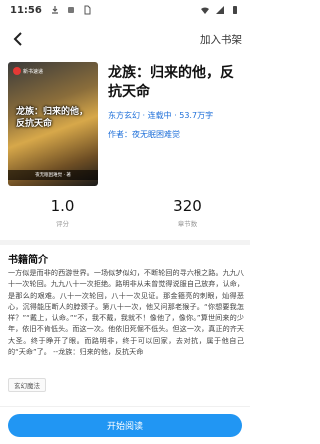  Describe the element at coordinates (62, 224) in the screenshot. I see `rating-label: 评分` at that location.